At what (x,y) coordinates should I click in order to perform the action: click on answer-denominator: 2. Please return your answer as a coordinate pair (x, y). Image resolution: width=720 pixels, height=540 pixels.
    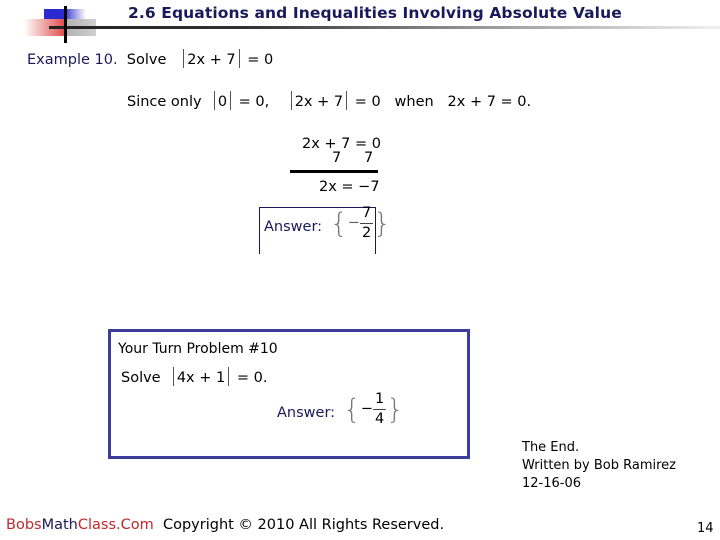
    Looking at the image, I should click on (366, 232).